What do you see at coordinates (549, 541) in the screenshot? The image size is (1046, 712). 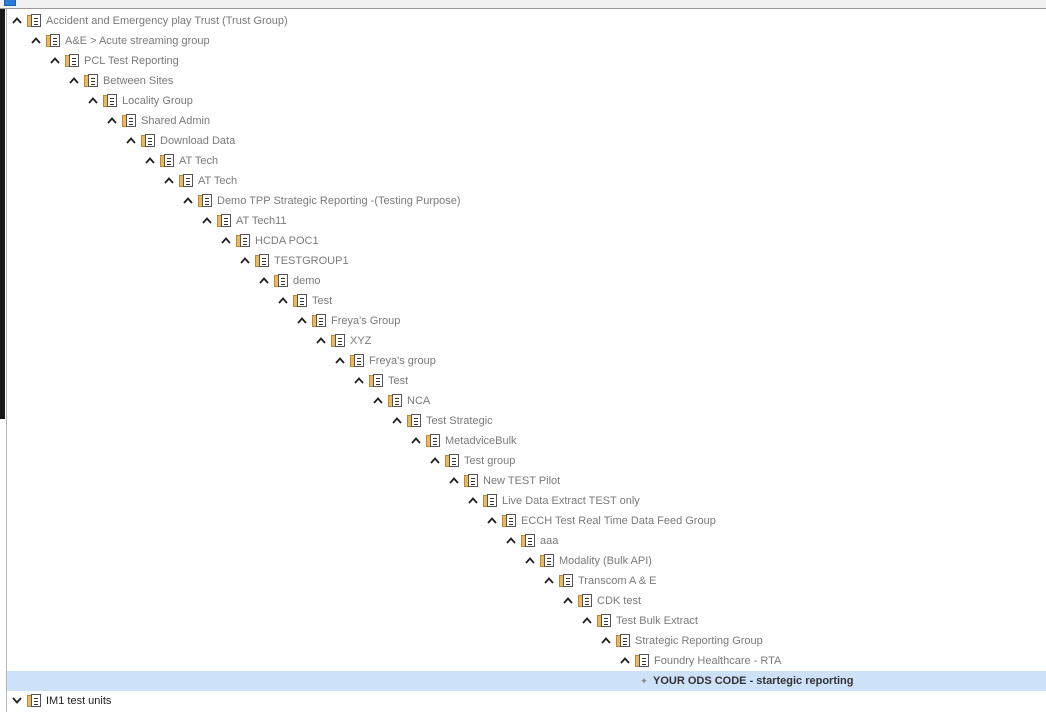 I see `tree-node-label: aaa` at bounding box center [549, 541].